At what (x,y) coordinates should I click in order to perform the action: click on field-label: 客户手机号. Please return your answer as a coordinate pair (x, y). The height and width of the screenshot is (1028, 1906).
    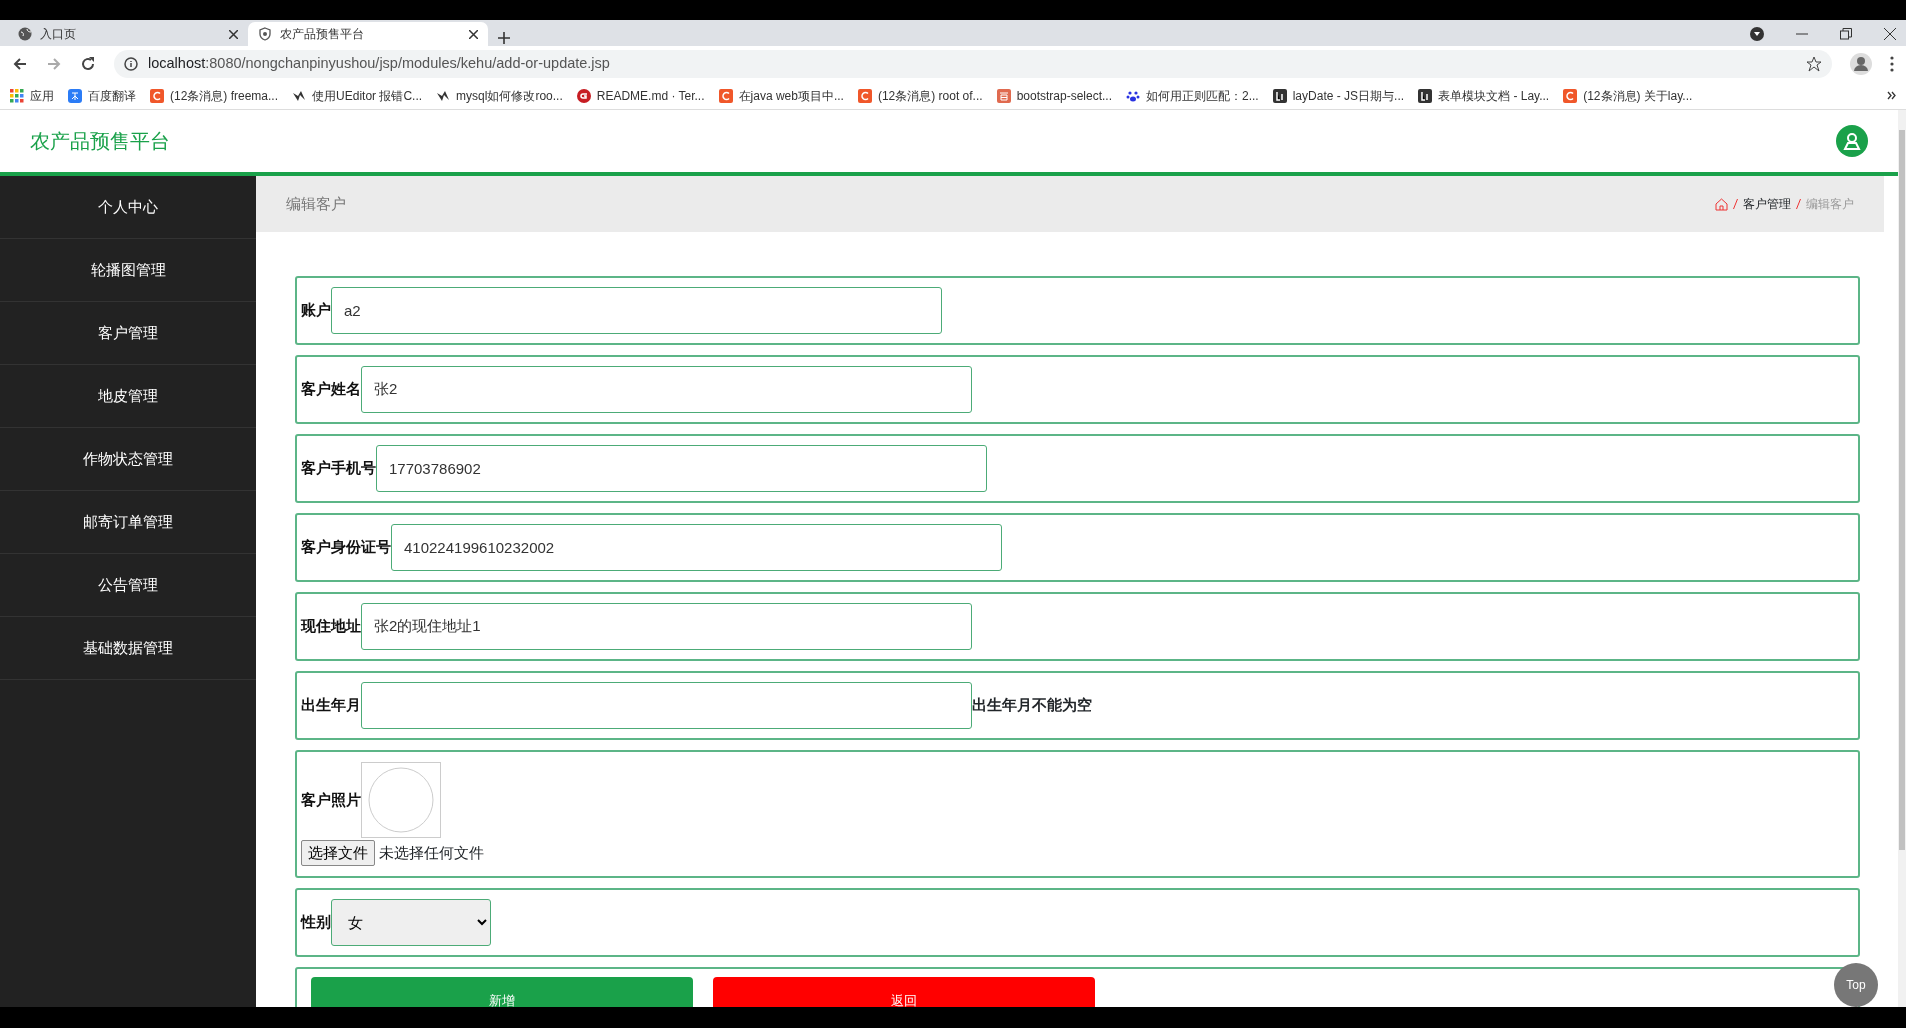
    Looking at the image, I should click on (338, 468).